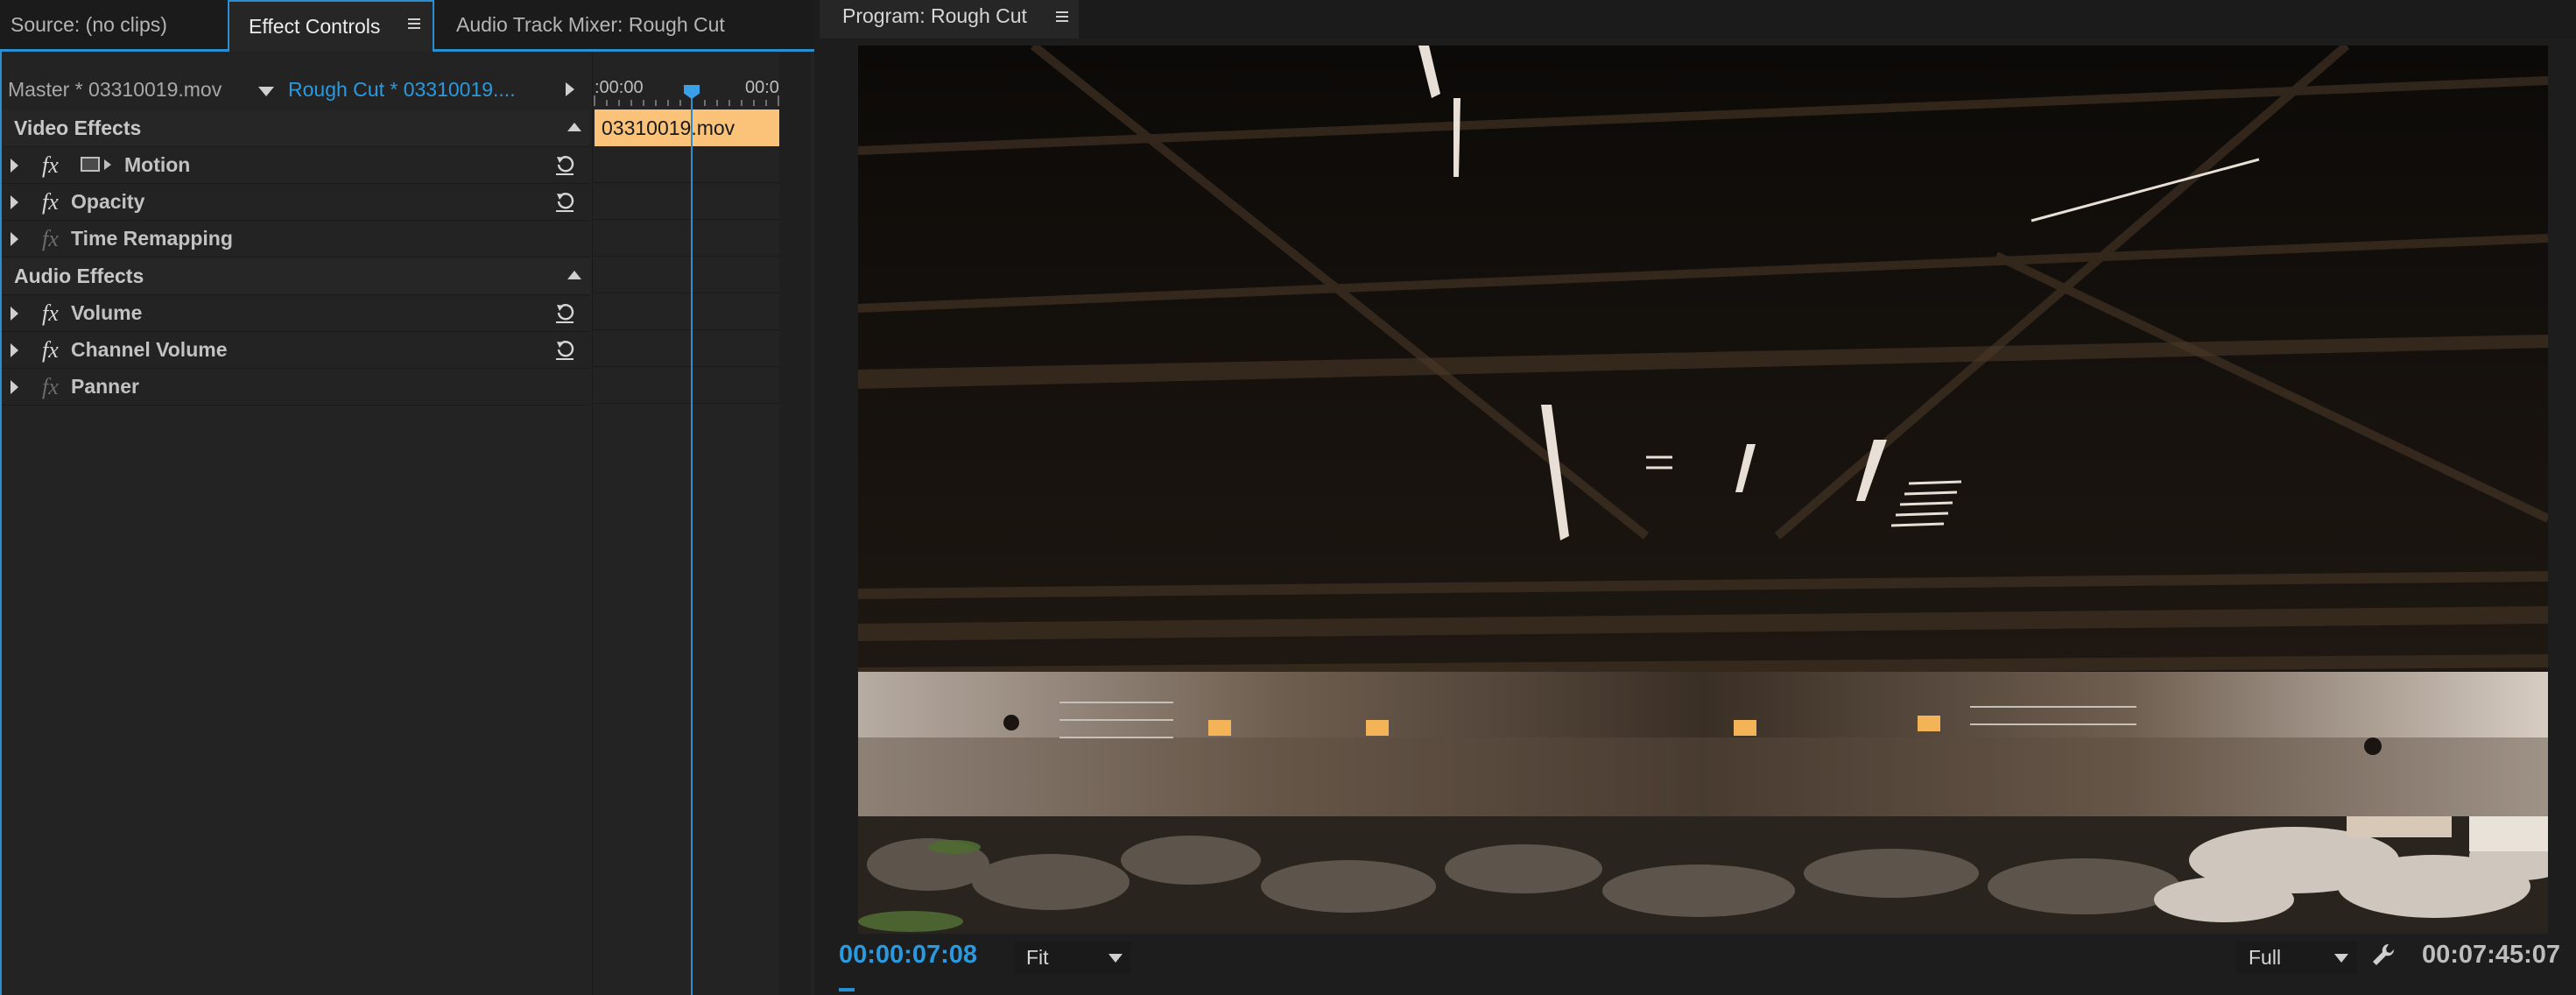 The image size is (2576, 995). Describe the element at coordinates (89, 24) in the screenshot. I see `tab-source: Source: (no clips)` at that location.